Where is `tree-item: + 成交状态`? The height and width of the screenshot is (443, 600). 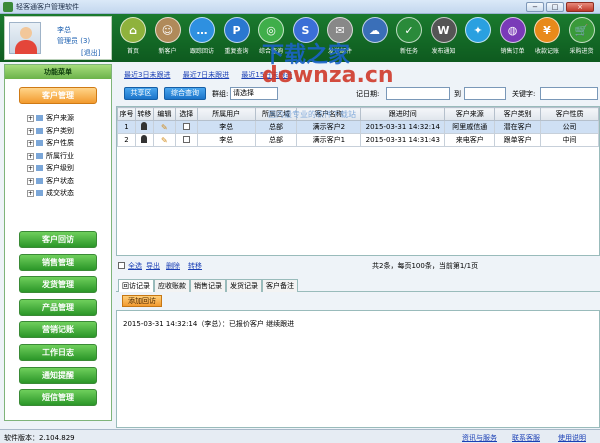
tree-item: + 成交状态 is located at coordinates (50, 193).